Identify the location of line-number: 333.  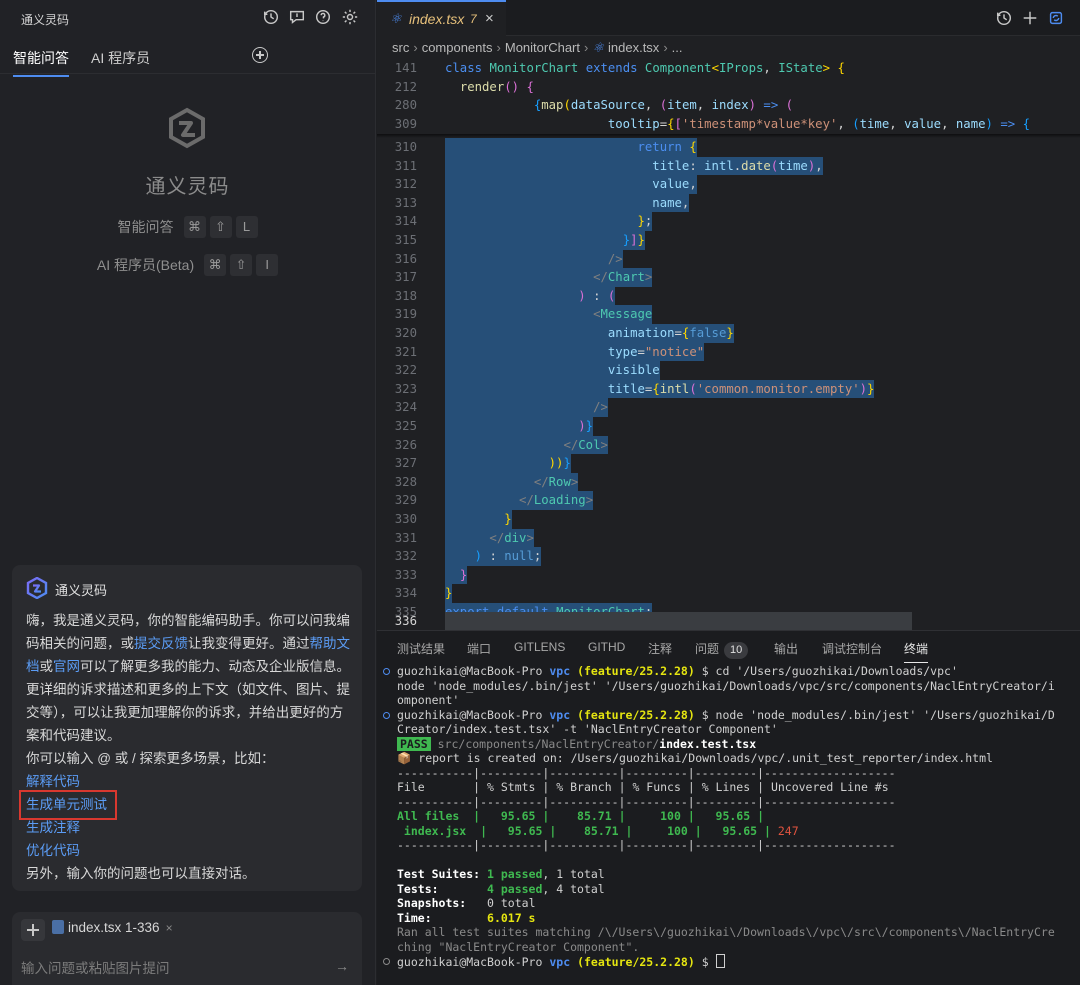
(405, 574).